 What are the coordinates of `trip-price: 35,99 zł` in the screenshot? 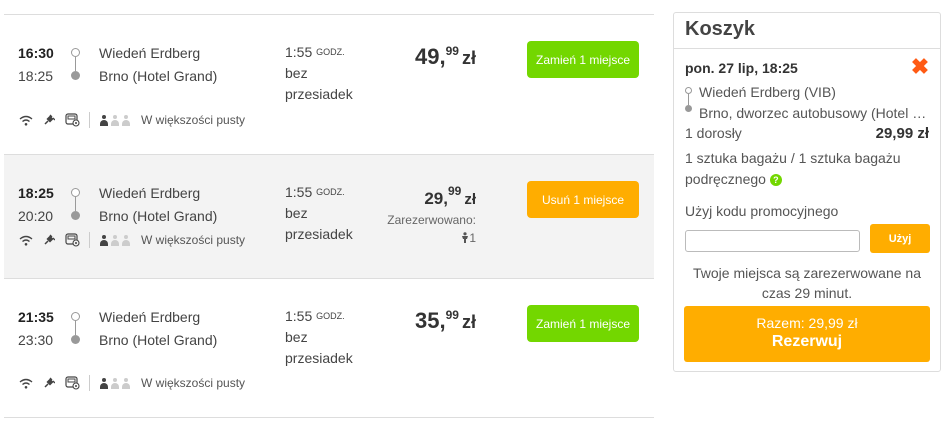 It's located at (445, 321).